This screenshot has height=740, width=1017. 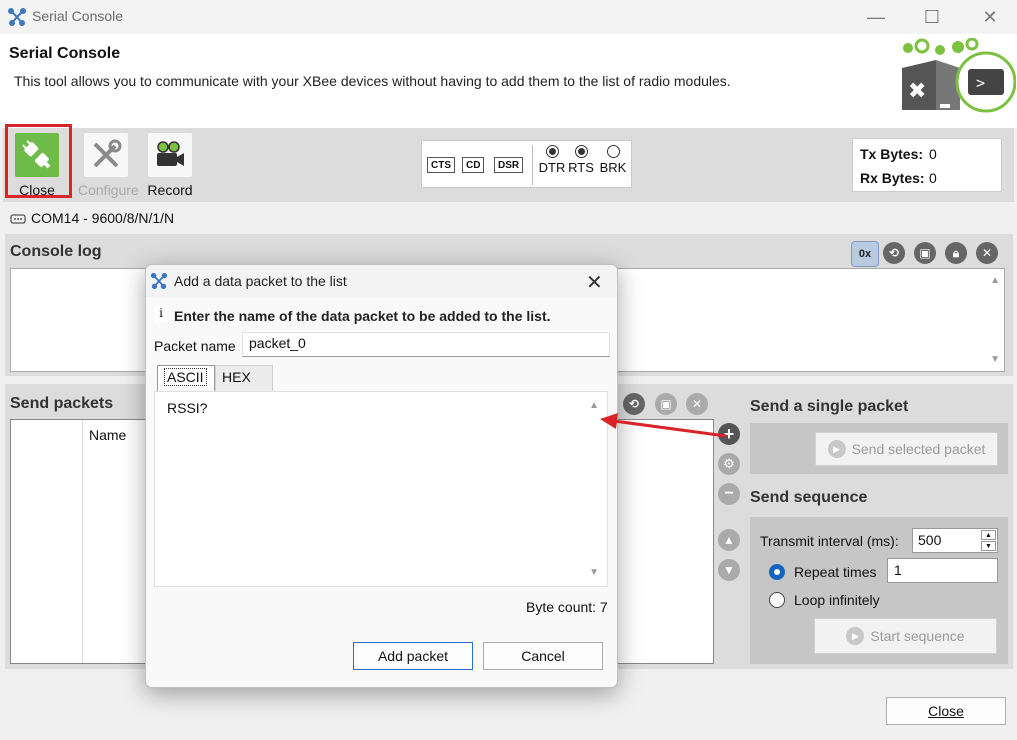 What do you see at coordinates (509, 165) in the screenshot?
I see `dsr-indicator: DSR` at bounding box center [509, 165].